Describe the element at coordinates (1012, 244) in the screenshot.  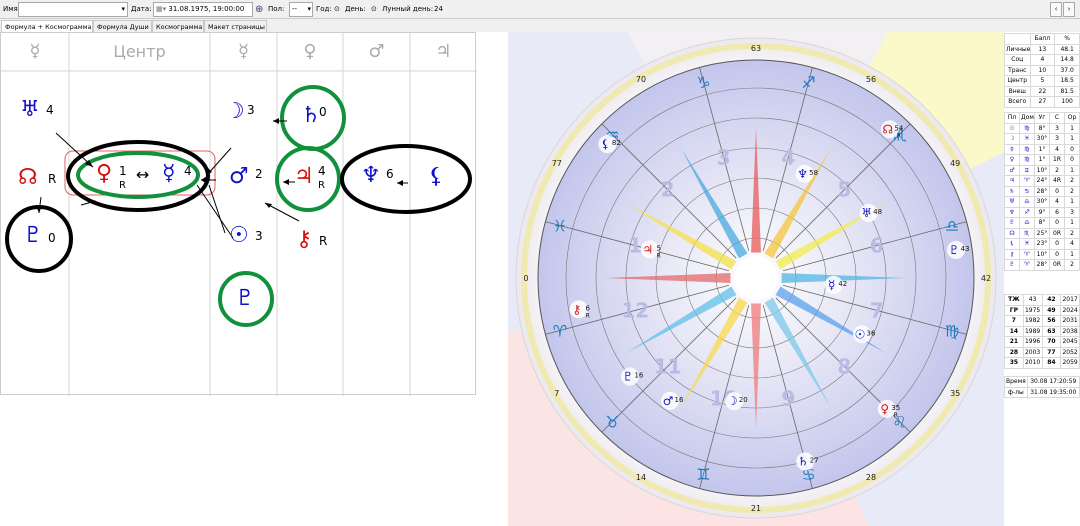
I see `table-cell: ⚸` at that location.